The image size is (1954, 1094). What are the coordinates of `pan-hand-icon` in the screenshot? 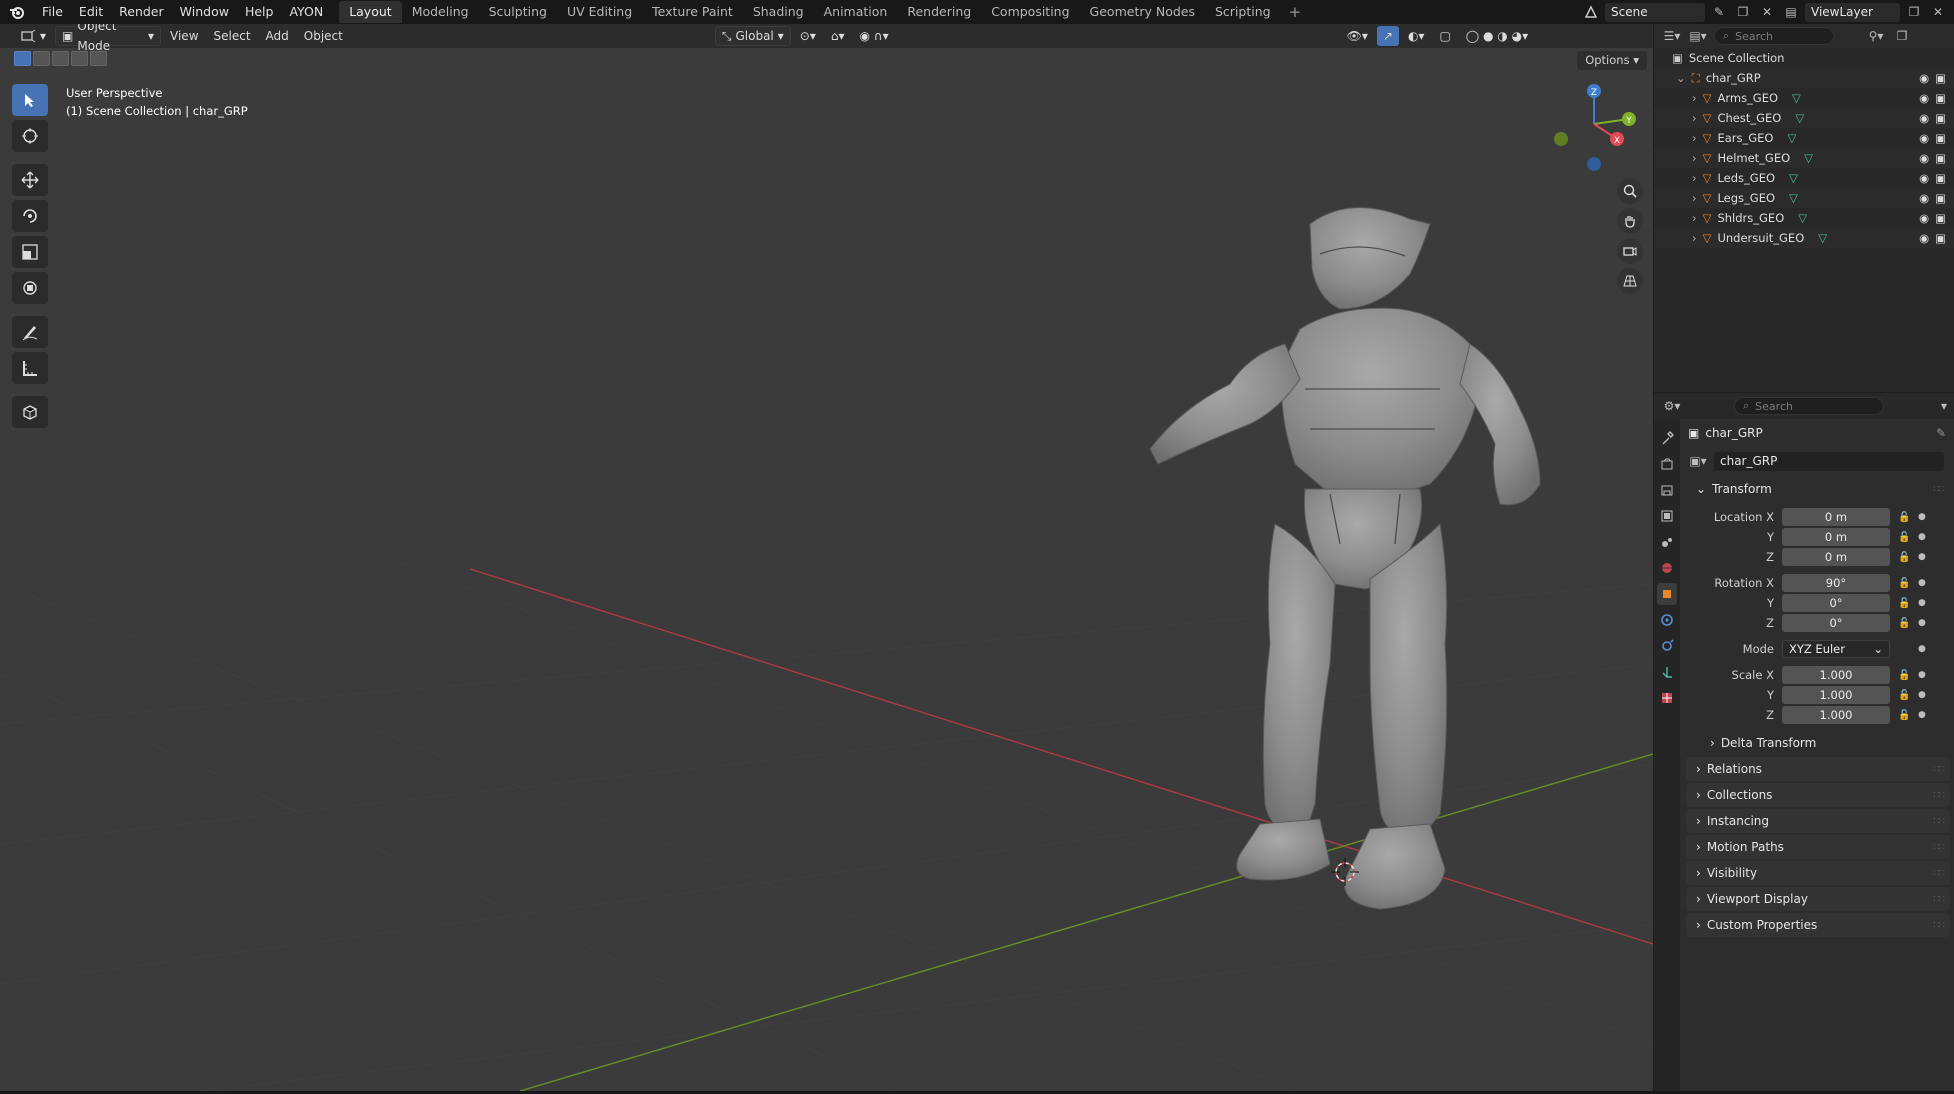 It's located at (1630, 221).